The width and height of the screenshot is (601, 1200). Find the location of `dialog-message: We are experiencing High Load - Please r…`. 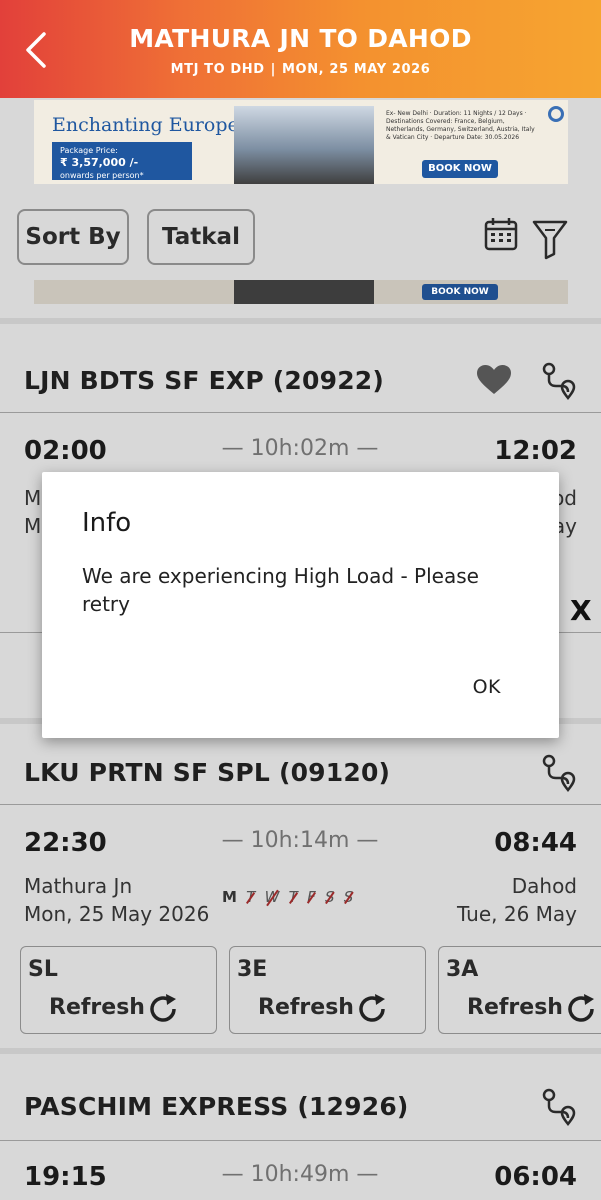

dialog-message: We are experiencing High Load - Please r… is located at coordinates (280, 590).